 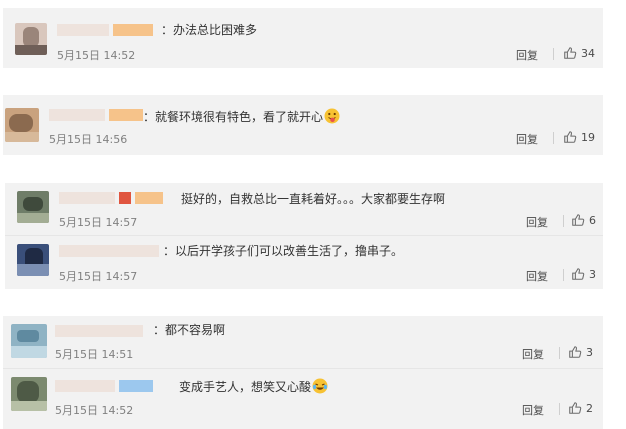 I want to click on comment-row: ：办法总比困难多 5月15日 14:52 回复 34, so click(x=303, y=38).